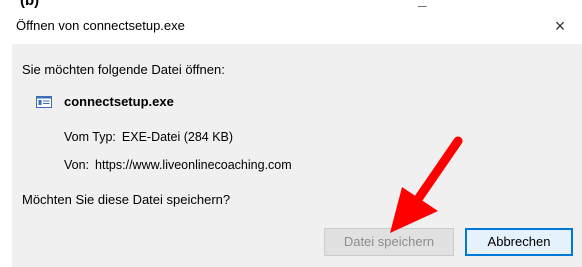  Describe the element at coordinates (77, 165) in the screenshot. I see `file-source-label: Von:` at that location.